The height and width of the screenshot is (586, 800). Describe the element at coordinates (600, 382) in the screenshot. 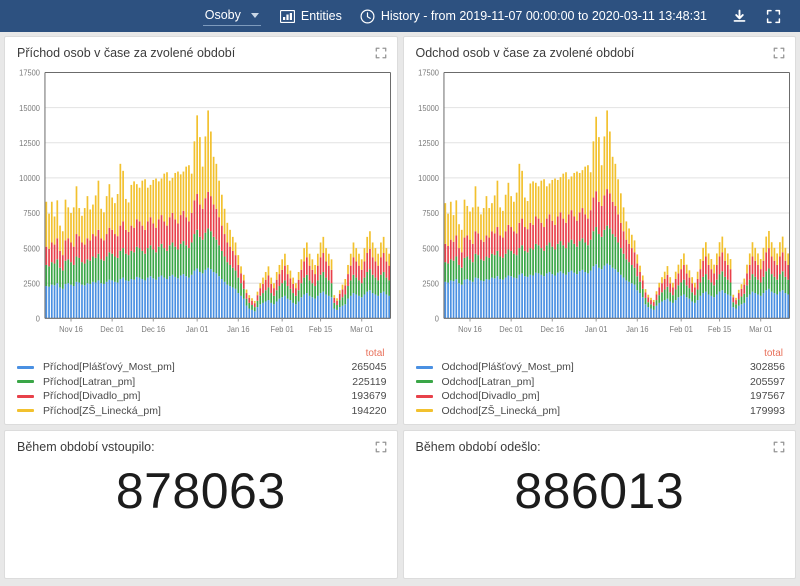

I see `legend-row: Odchod[Latran_pm] 205597` at that location.